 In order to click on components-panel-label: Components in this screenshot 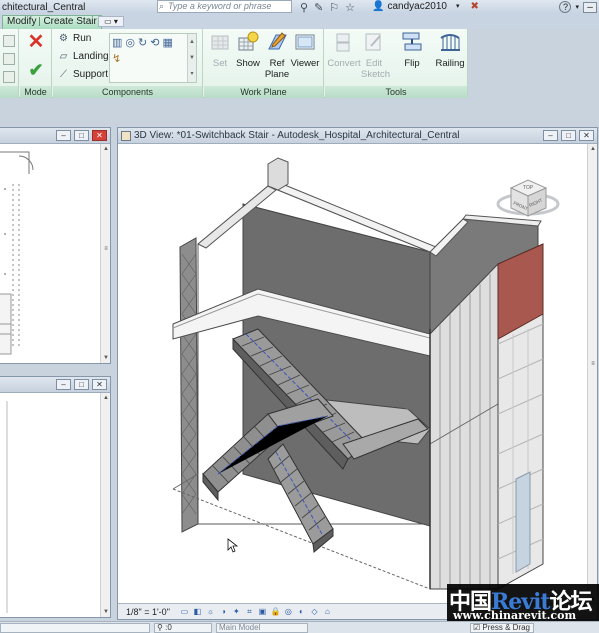, I will do `click(127, 92)`.